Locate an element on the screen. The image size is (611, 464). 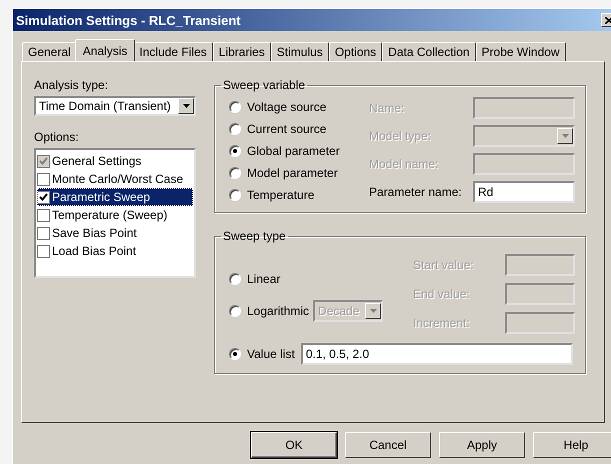
tab: Analysis is located at coordinates (105, 50).